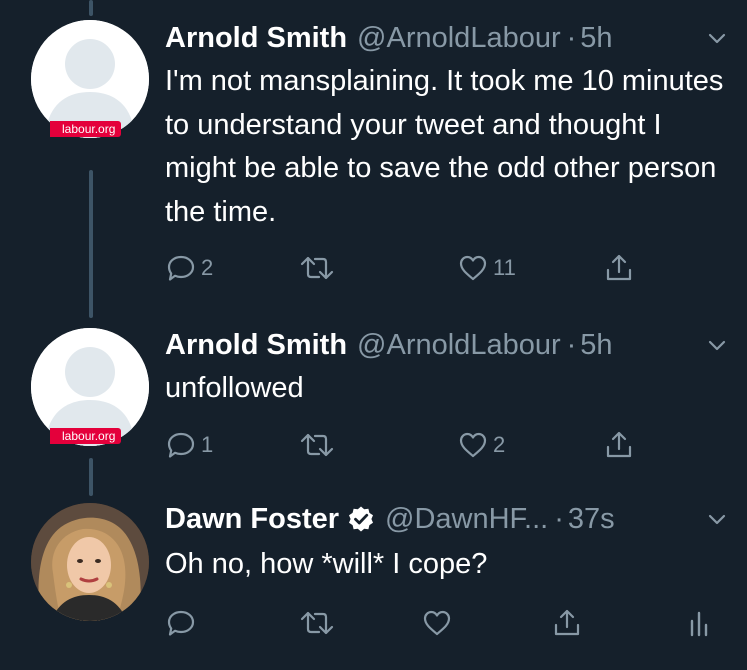 The width and height of the screenshot is (747, 670). What do you see at coordinates (207, 444) in the screenshot?
I see `reply-count: 1` at bounding box center [207, 444].